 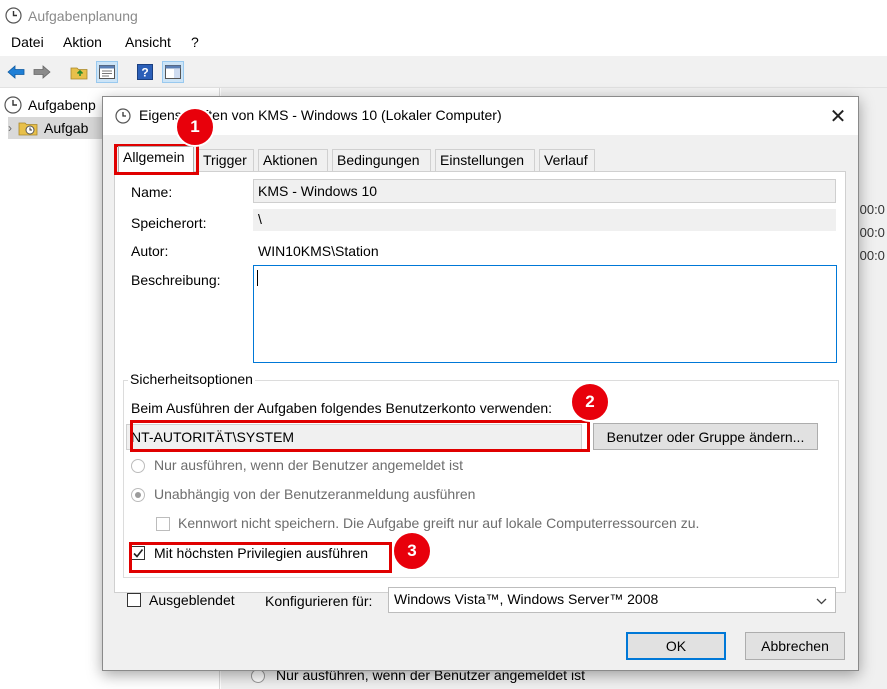 What do you see at coordinates (544, 220) in the screenshot?
I see `location-field: \` at bounding box center [544, 220].